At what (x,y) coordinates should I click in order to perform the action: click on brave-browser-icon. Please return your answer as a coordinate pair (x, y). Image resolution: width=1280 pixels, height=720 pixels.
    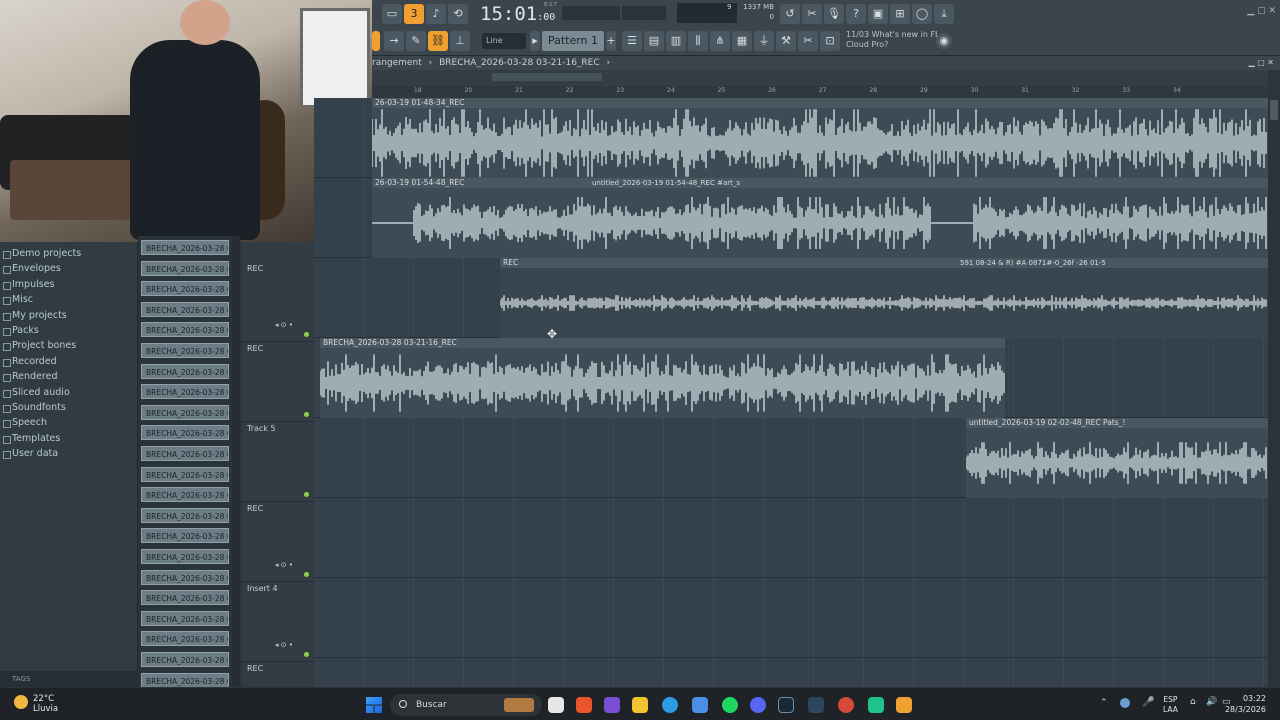
    Looking at the image, I should click on (584, 705).